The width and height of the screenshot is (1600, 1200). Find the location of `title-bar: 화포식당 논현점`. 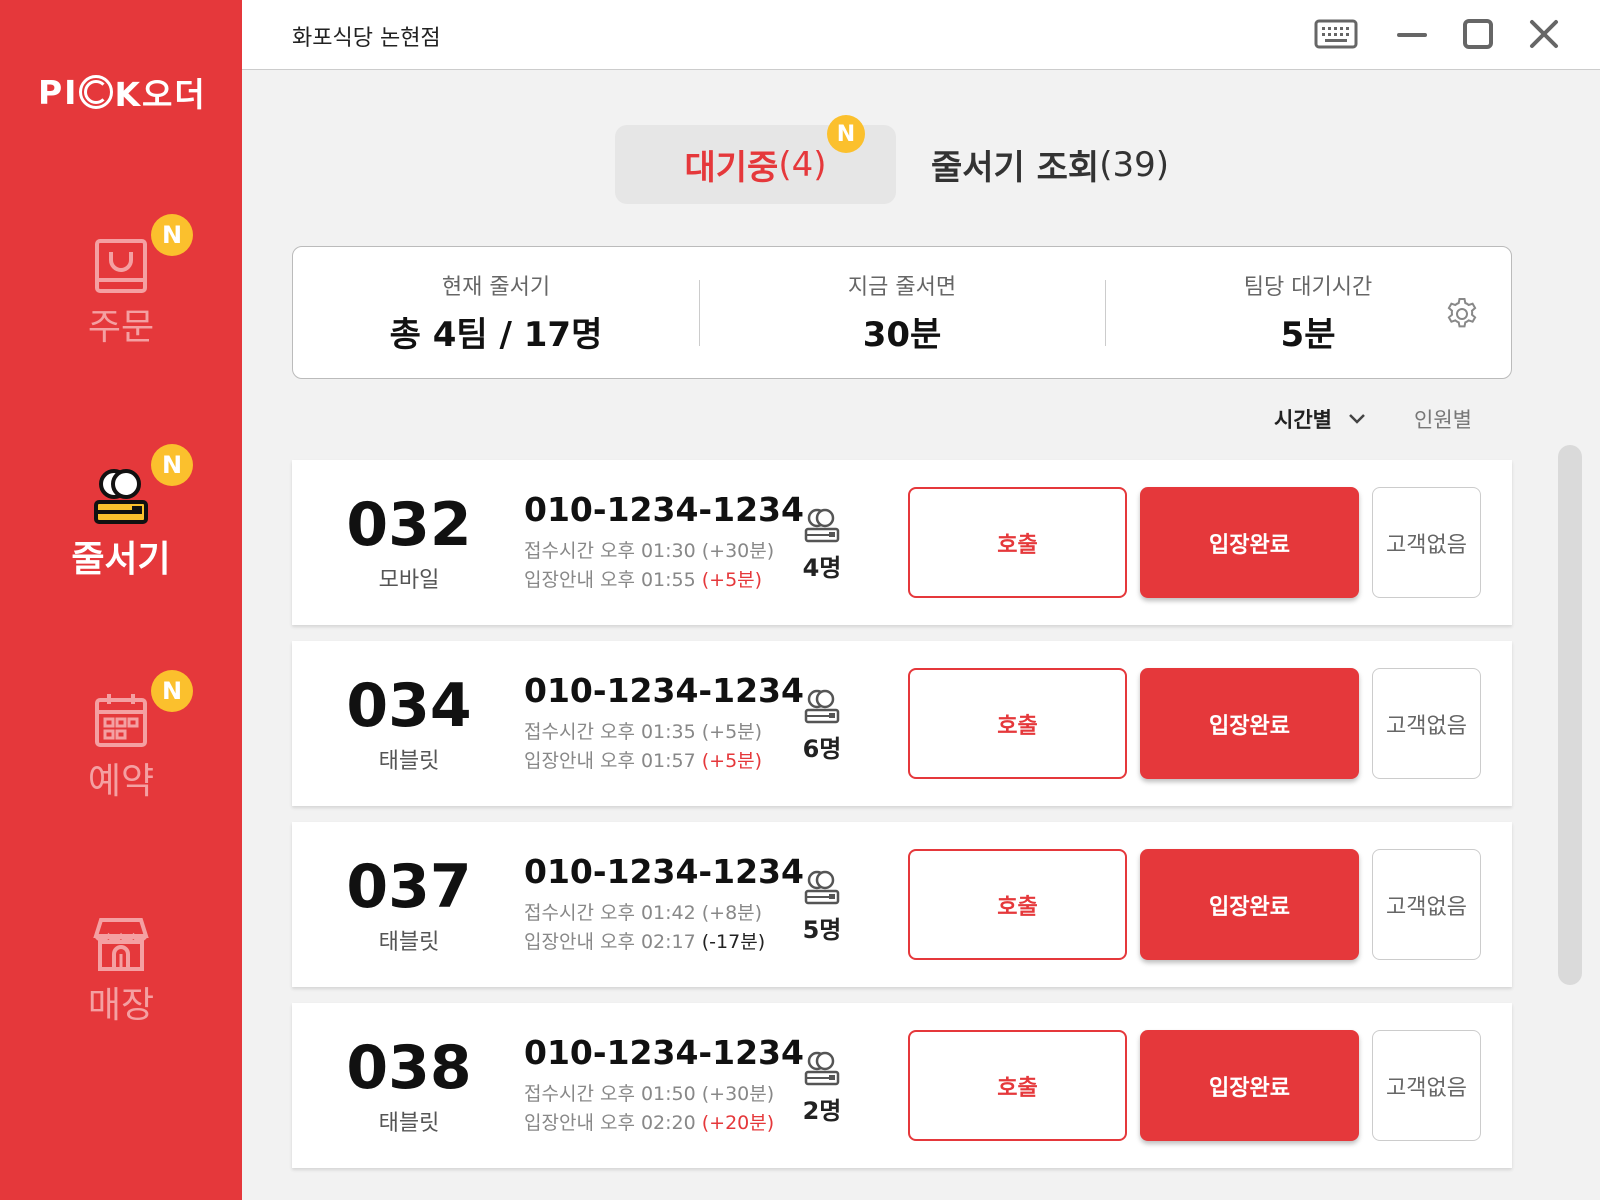

title-bar: 화포식당 논현점 is located at coordinates (921, 35).